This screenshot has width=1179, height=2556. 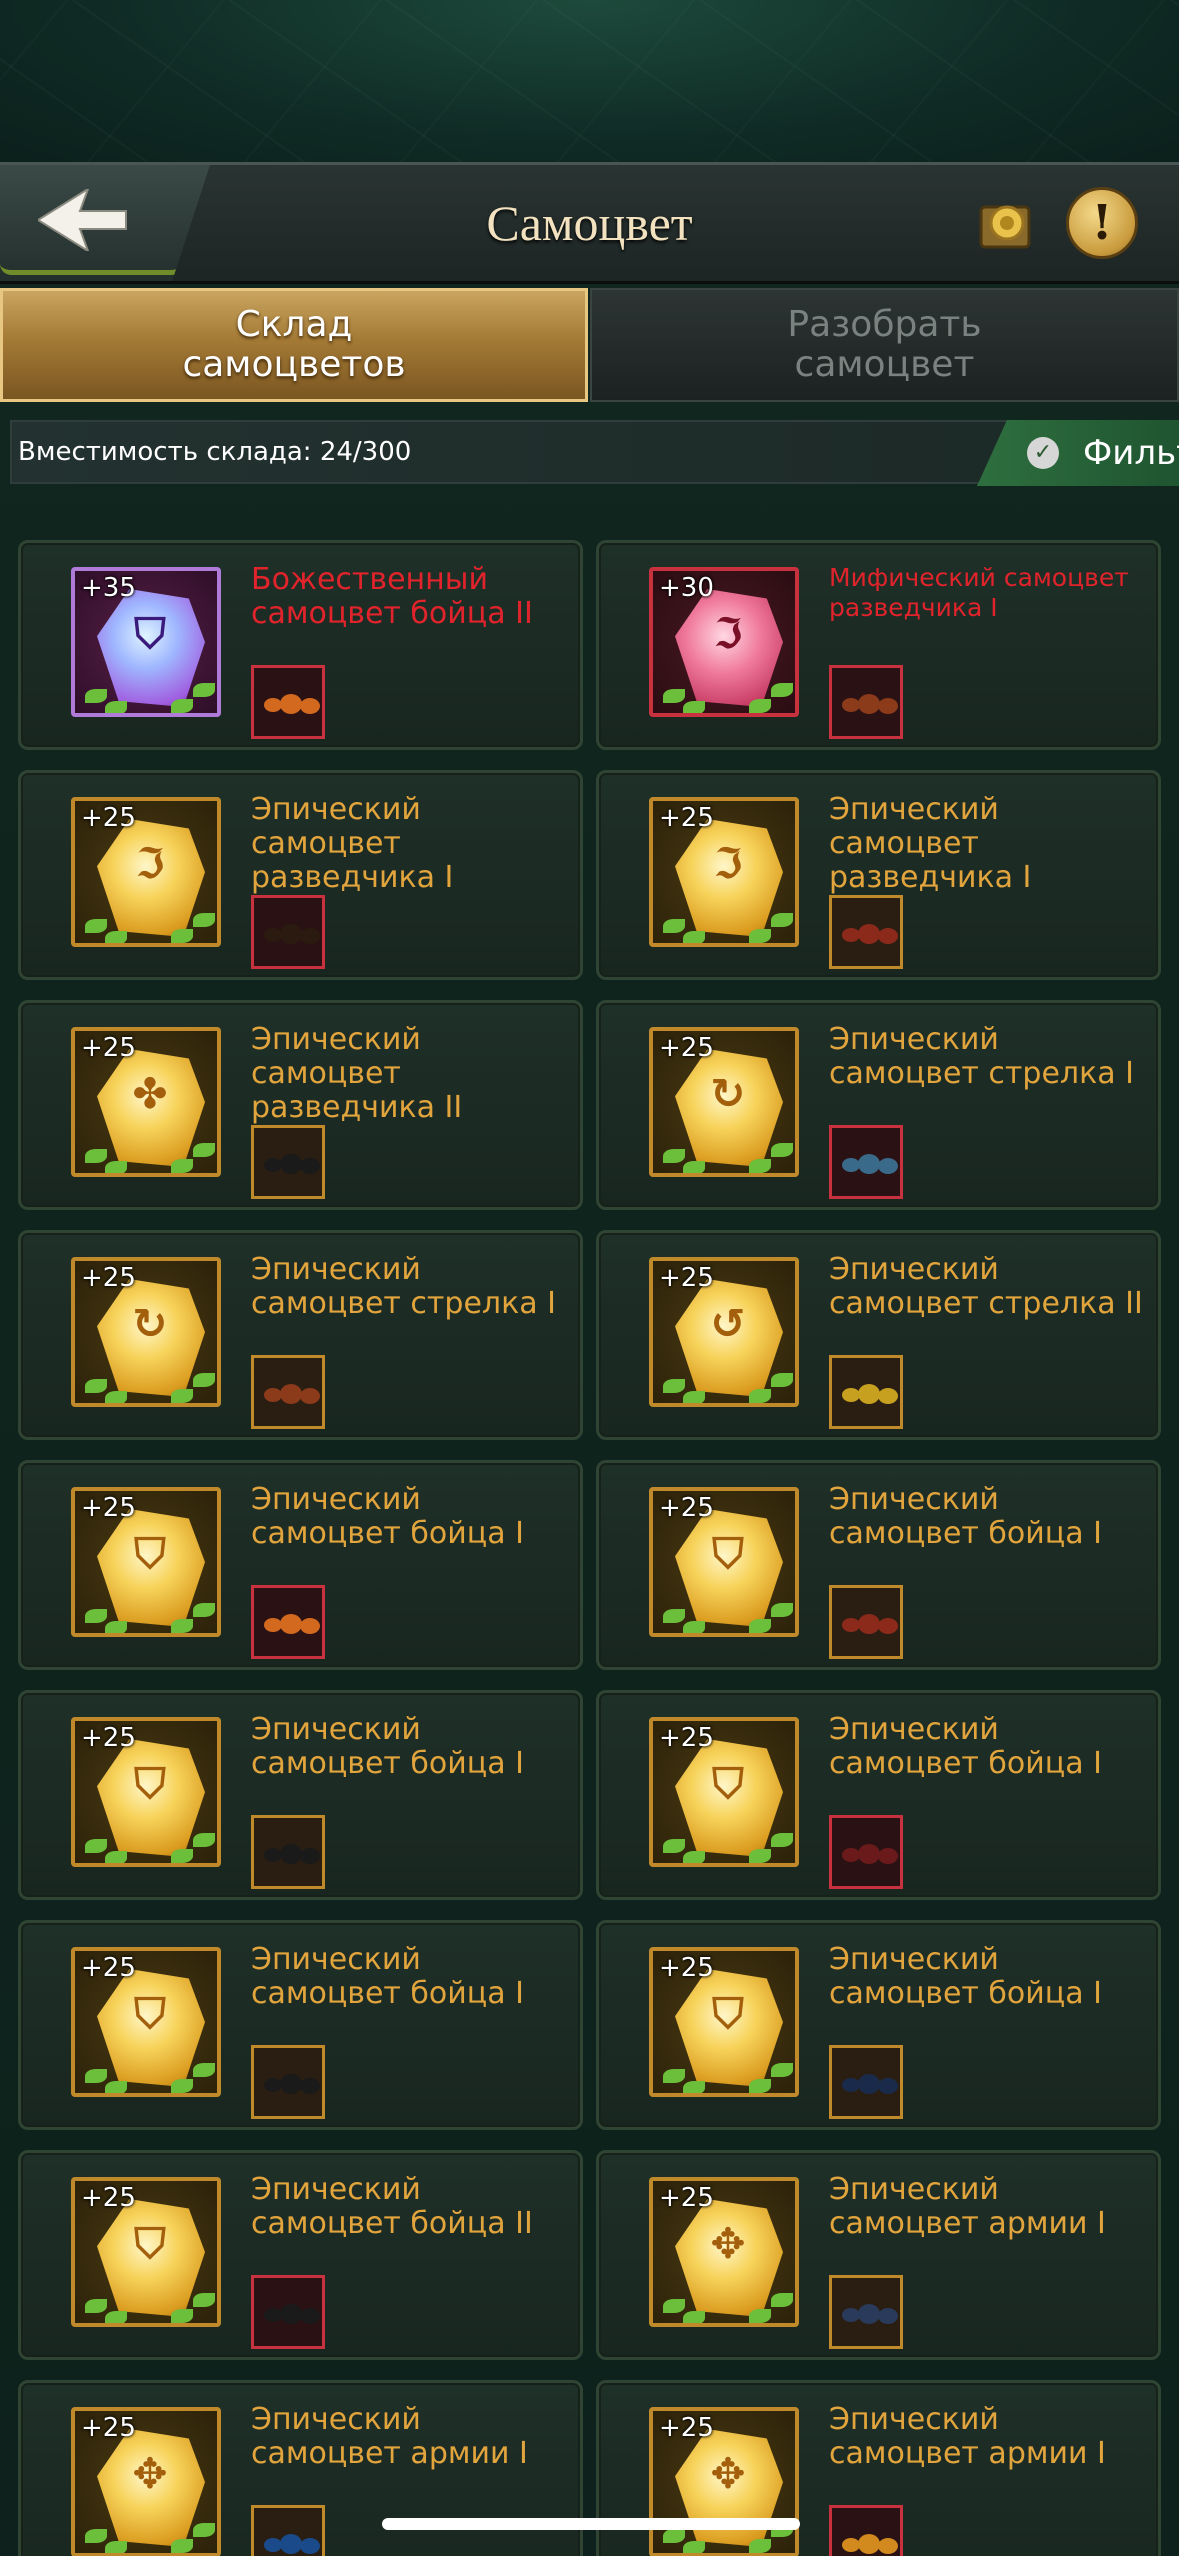 What do you see at coordinates (724, 642) in the screenshot?
I see `gem-icon: ℑ +30` at bounding box center [724, 642].